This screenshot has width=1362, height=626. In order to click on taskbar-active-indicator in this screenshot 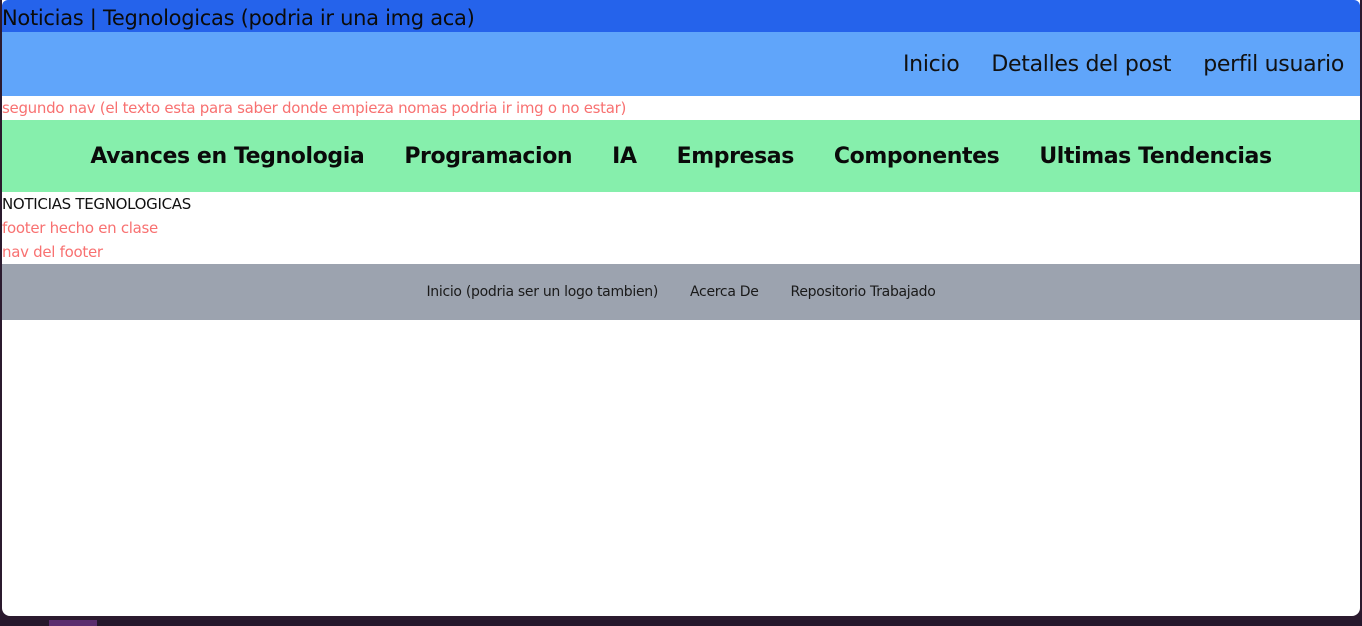, I will do `click(73, 623)`.